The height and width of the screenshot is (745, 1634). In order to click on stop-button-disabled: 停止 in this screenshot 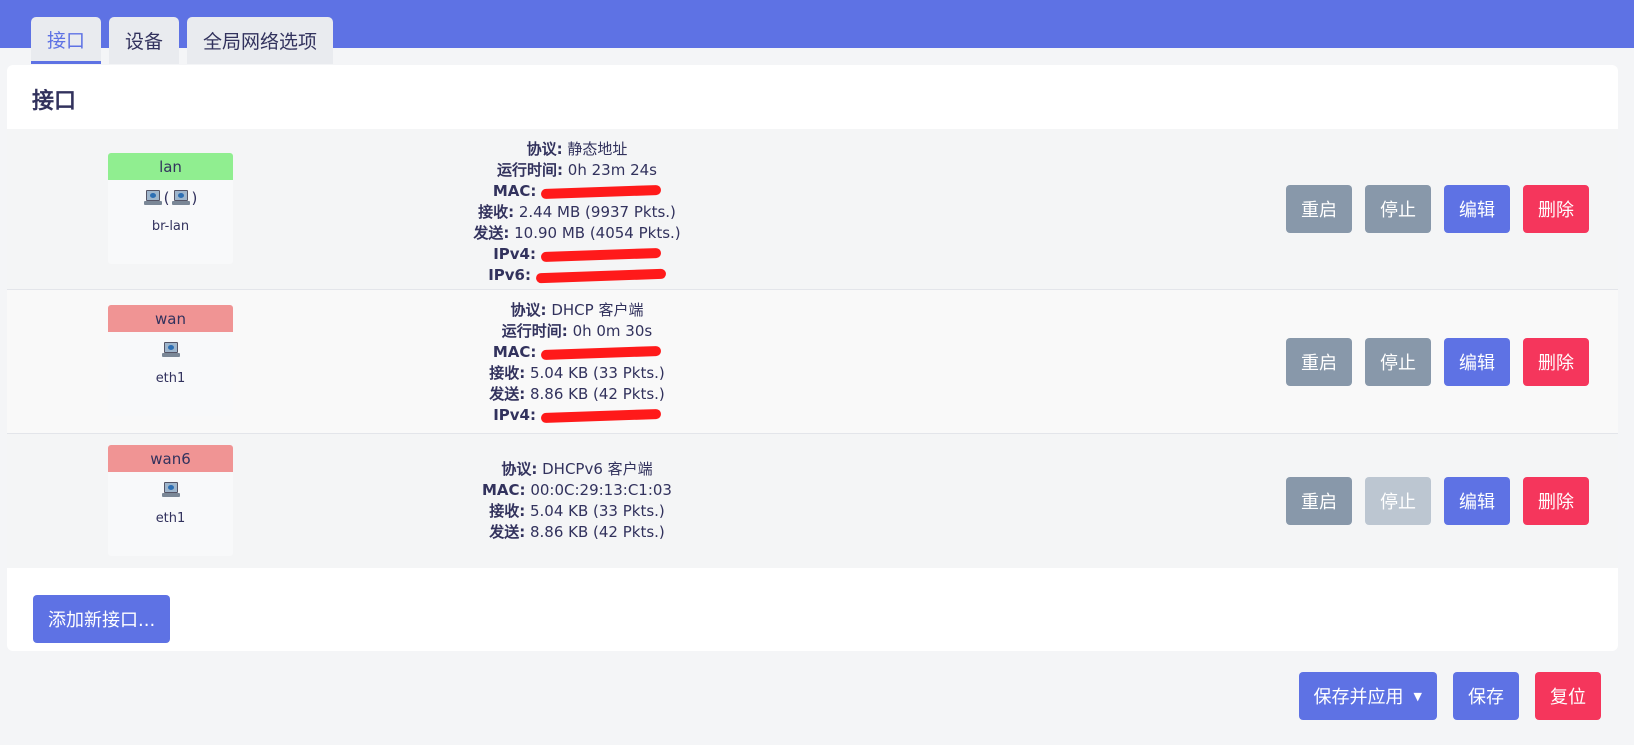, I will do `click(1398, 501)`.